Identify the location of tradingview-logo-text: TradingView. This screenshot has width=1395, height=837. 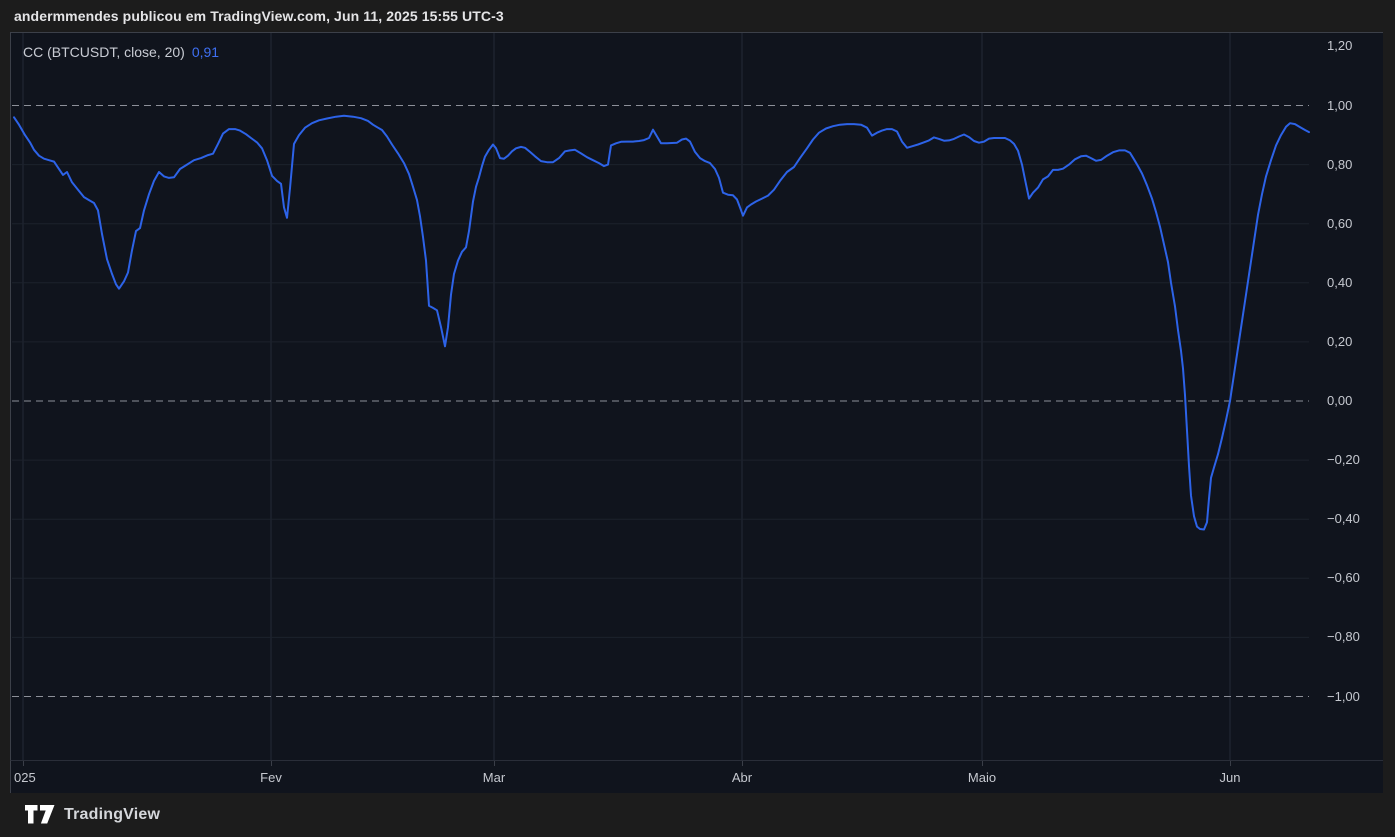
(112, 814).